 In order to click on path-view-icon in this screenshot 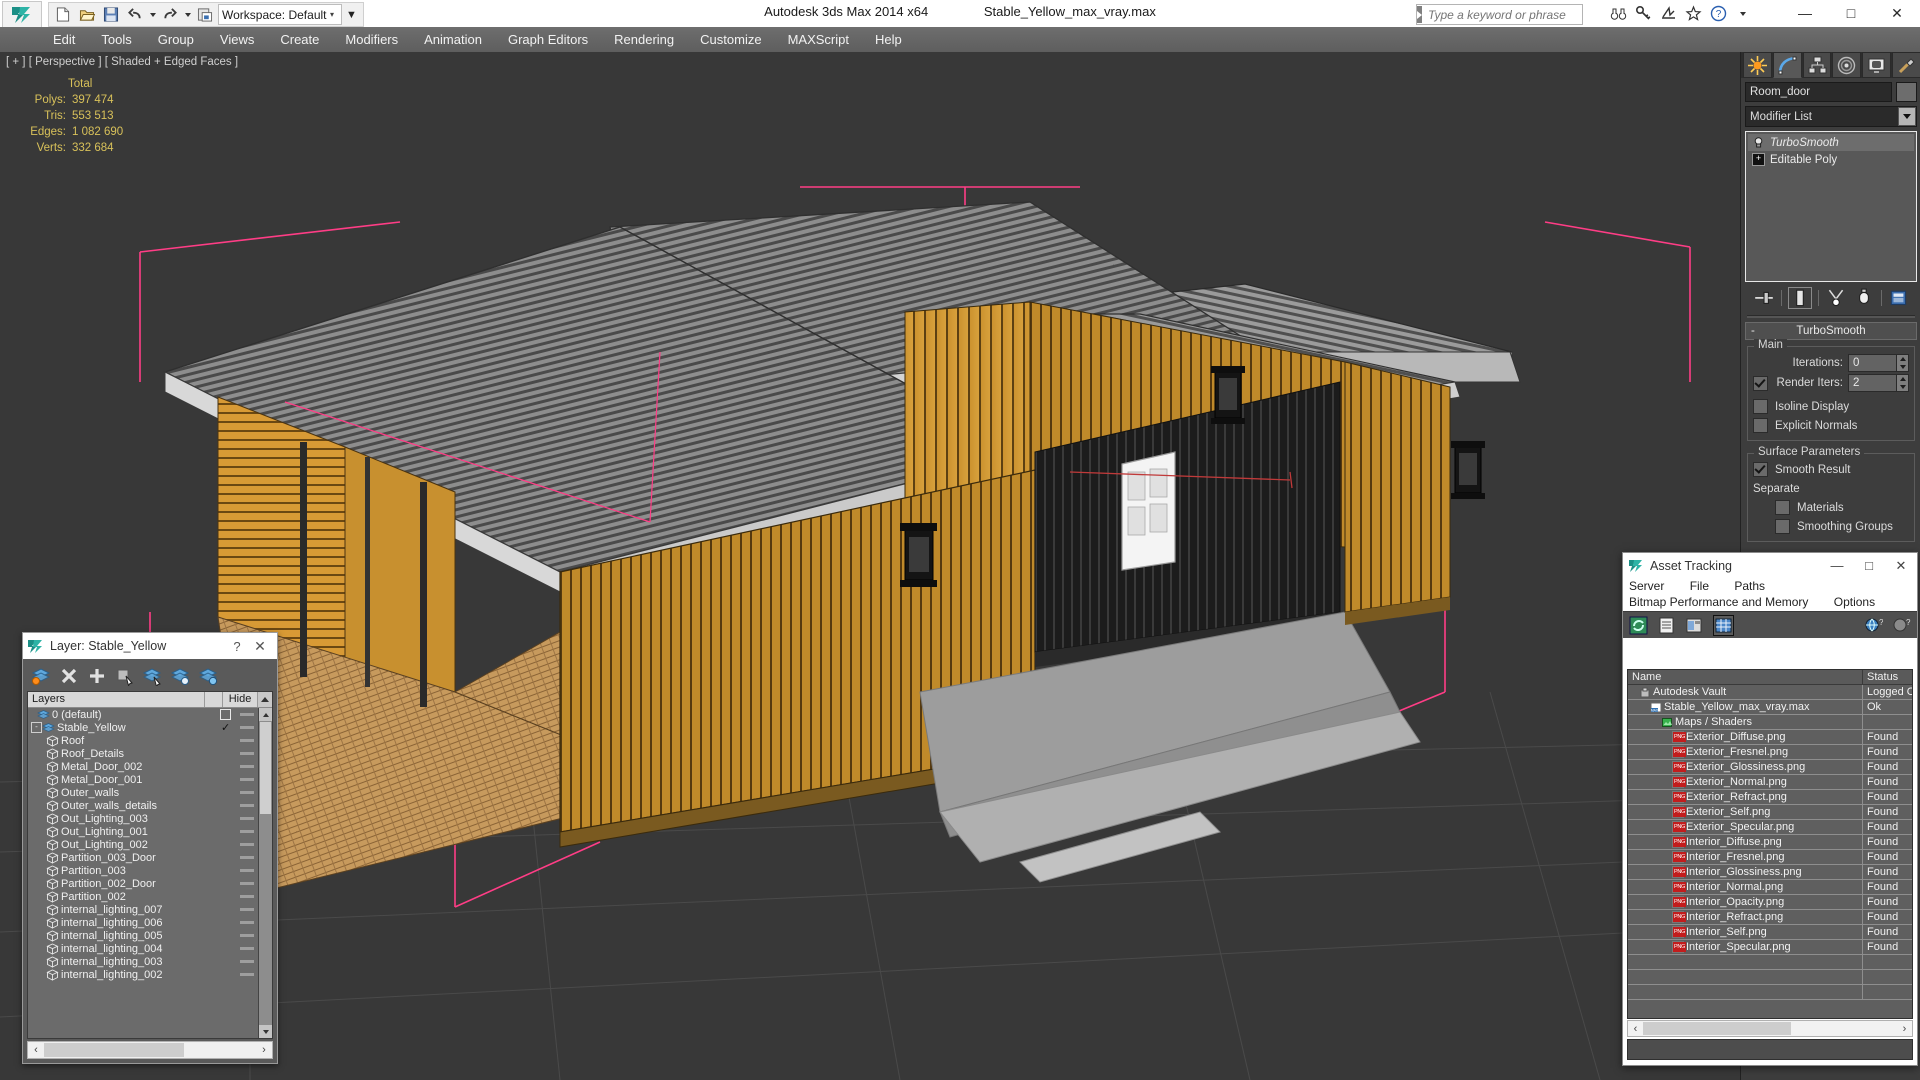, I will do `click(1694, 625)`.